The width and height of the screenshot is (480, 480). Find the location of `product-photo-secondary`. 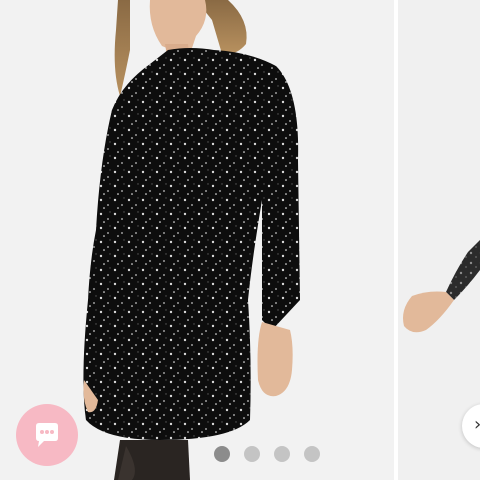

product-photo-secondary is located at coordinates (441, 286).